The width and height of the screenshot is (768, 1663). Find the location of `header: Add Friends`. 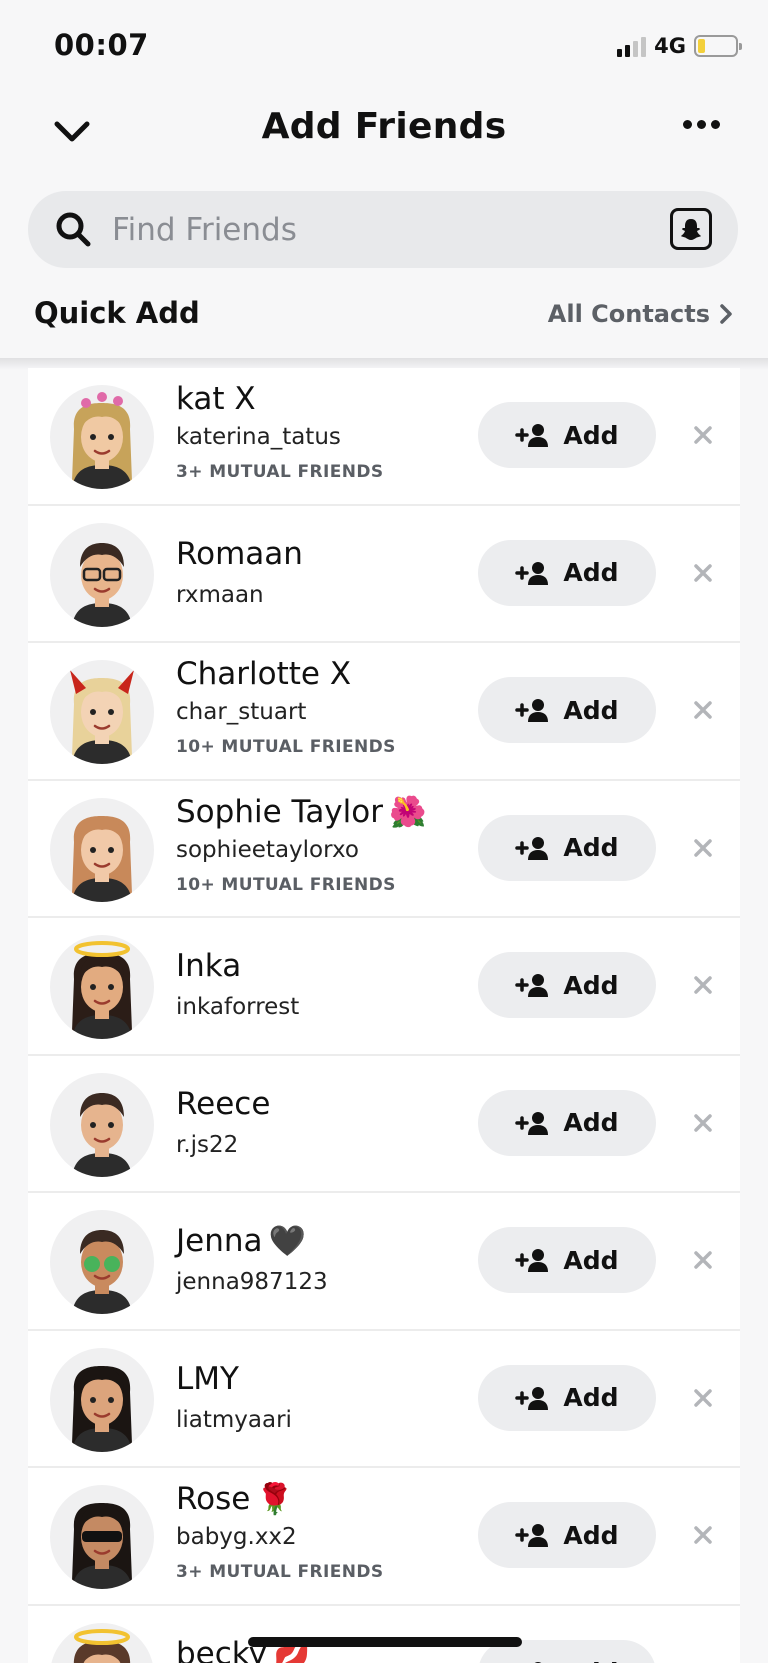

header: Add Friends is located at coordinates (384, 132).